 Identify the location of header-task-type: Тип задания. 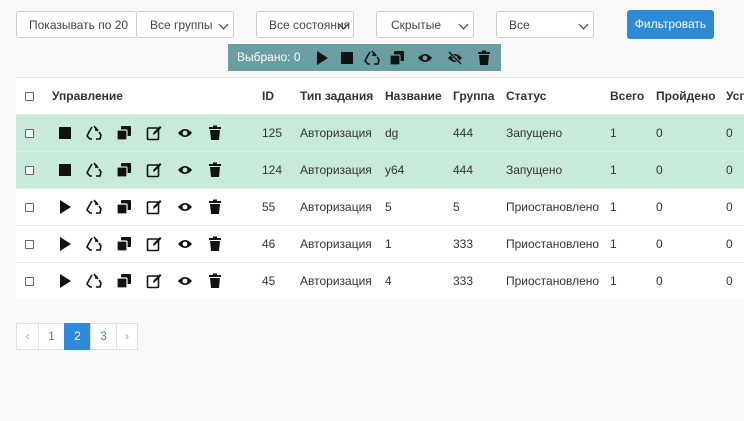
(336, 96).